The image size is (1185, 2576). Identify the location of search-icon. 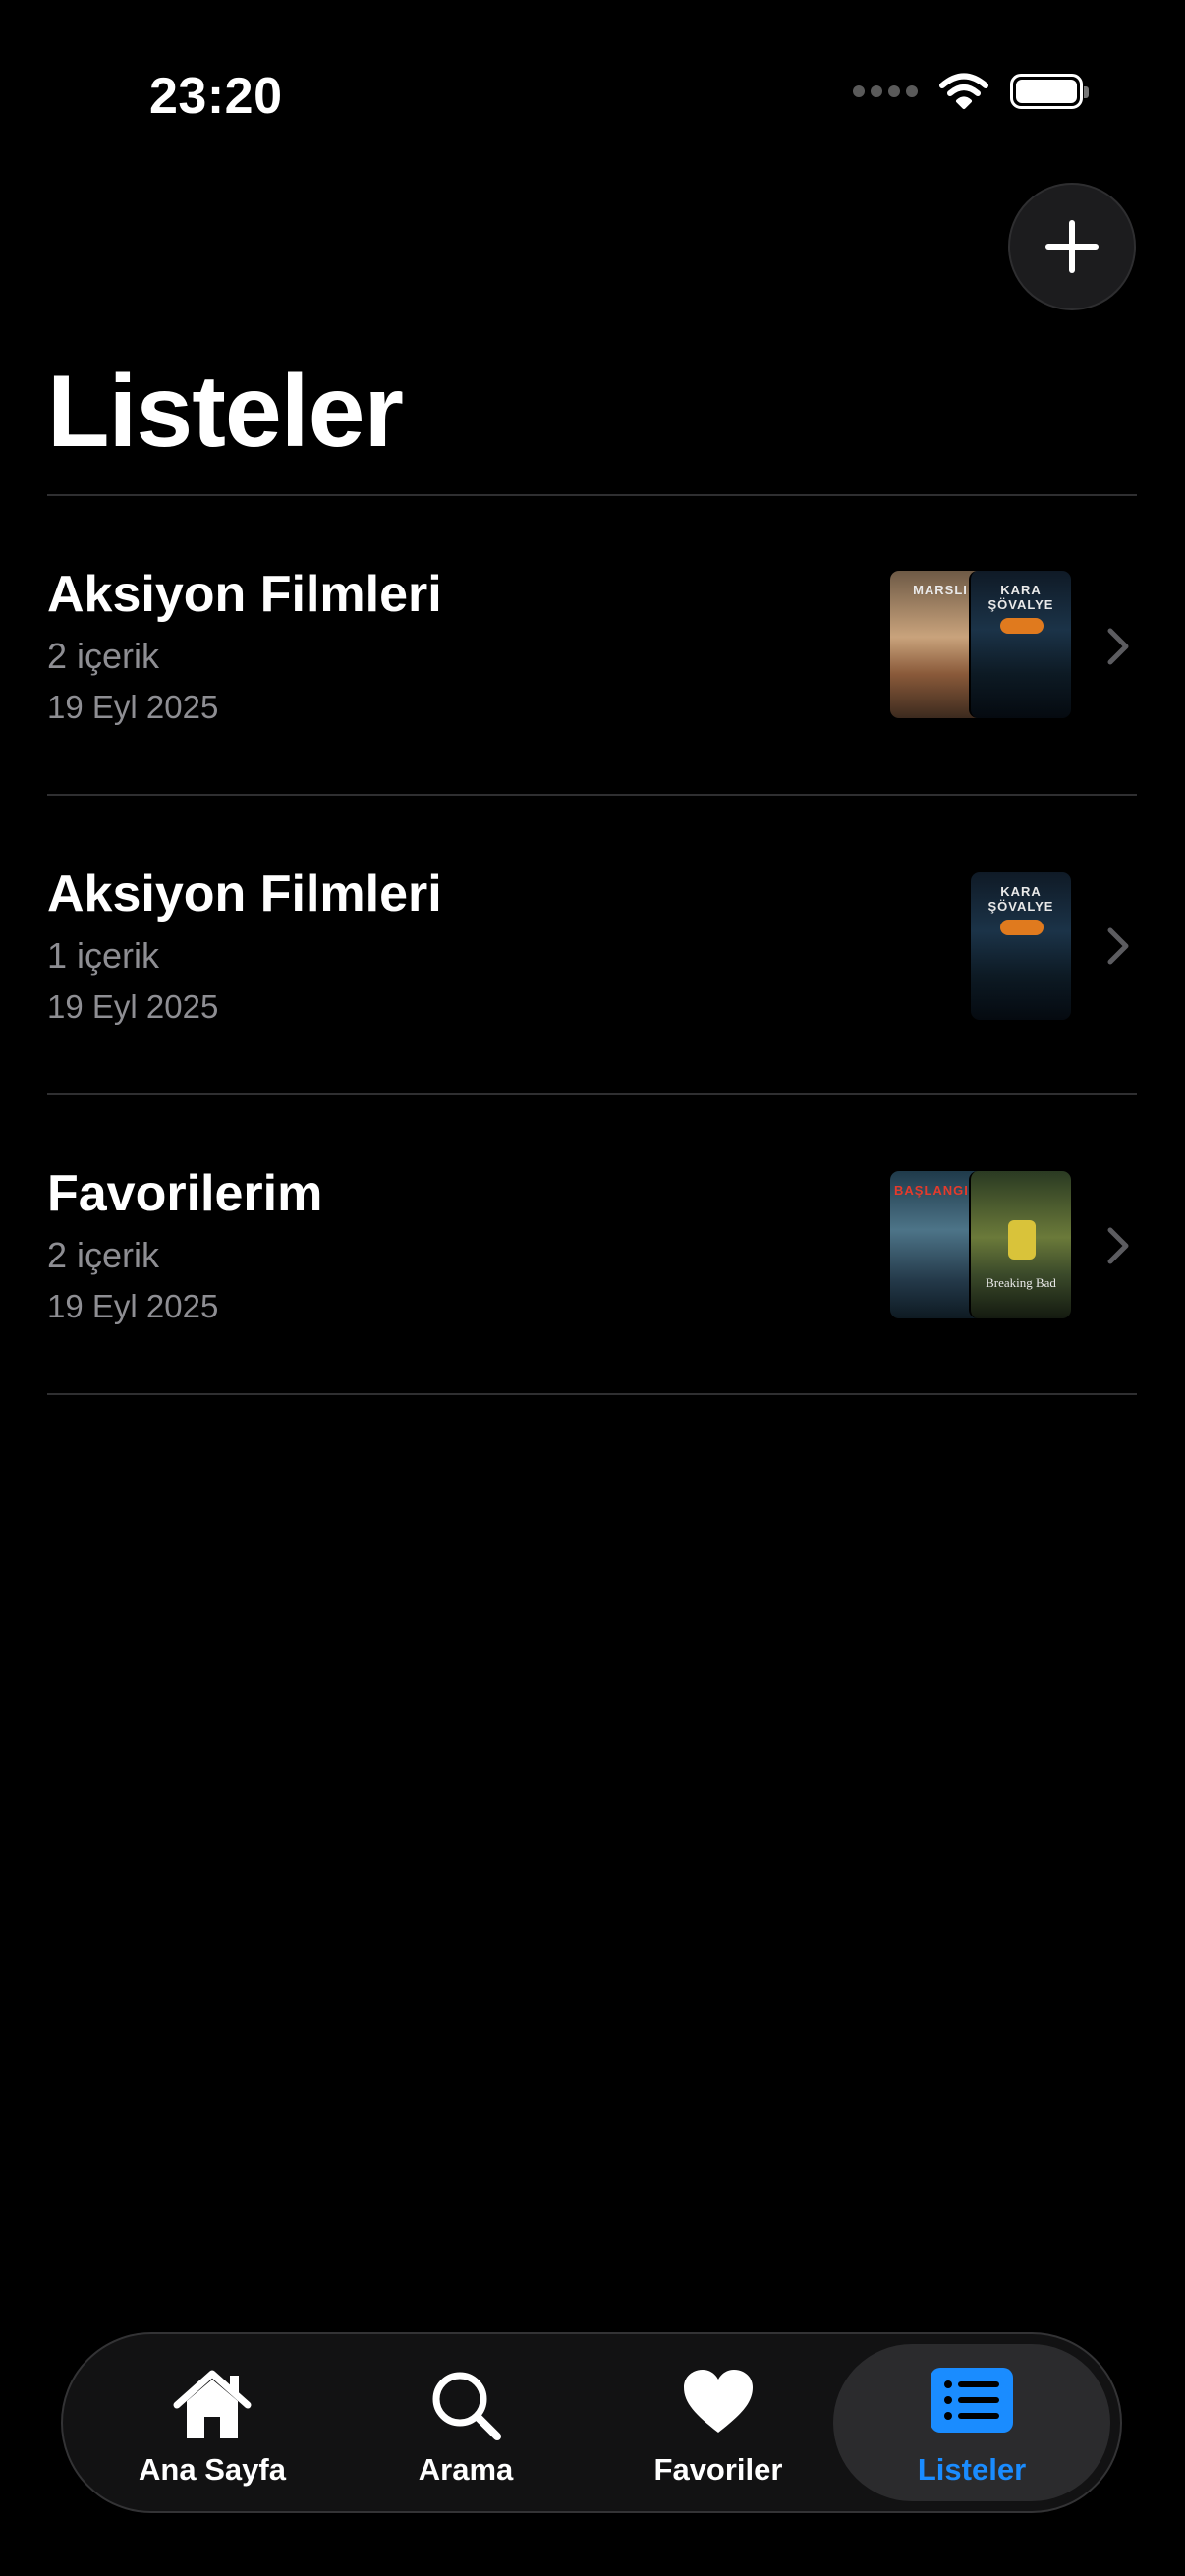
(467, 2406).